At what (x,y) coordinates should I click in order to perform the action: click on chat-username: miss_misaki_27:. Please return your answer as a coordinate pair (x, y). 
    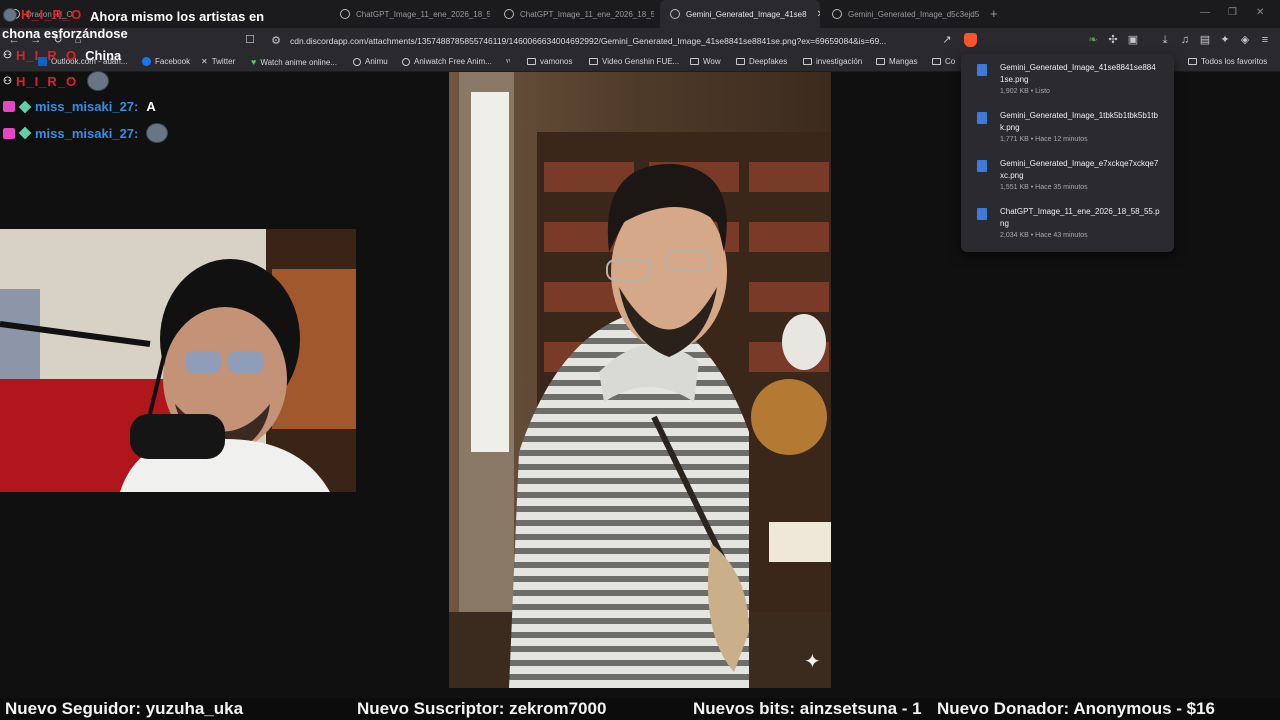
    Looking at the image, I should click on (87, 106).